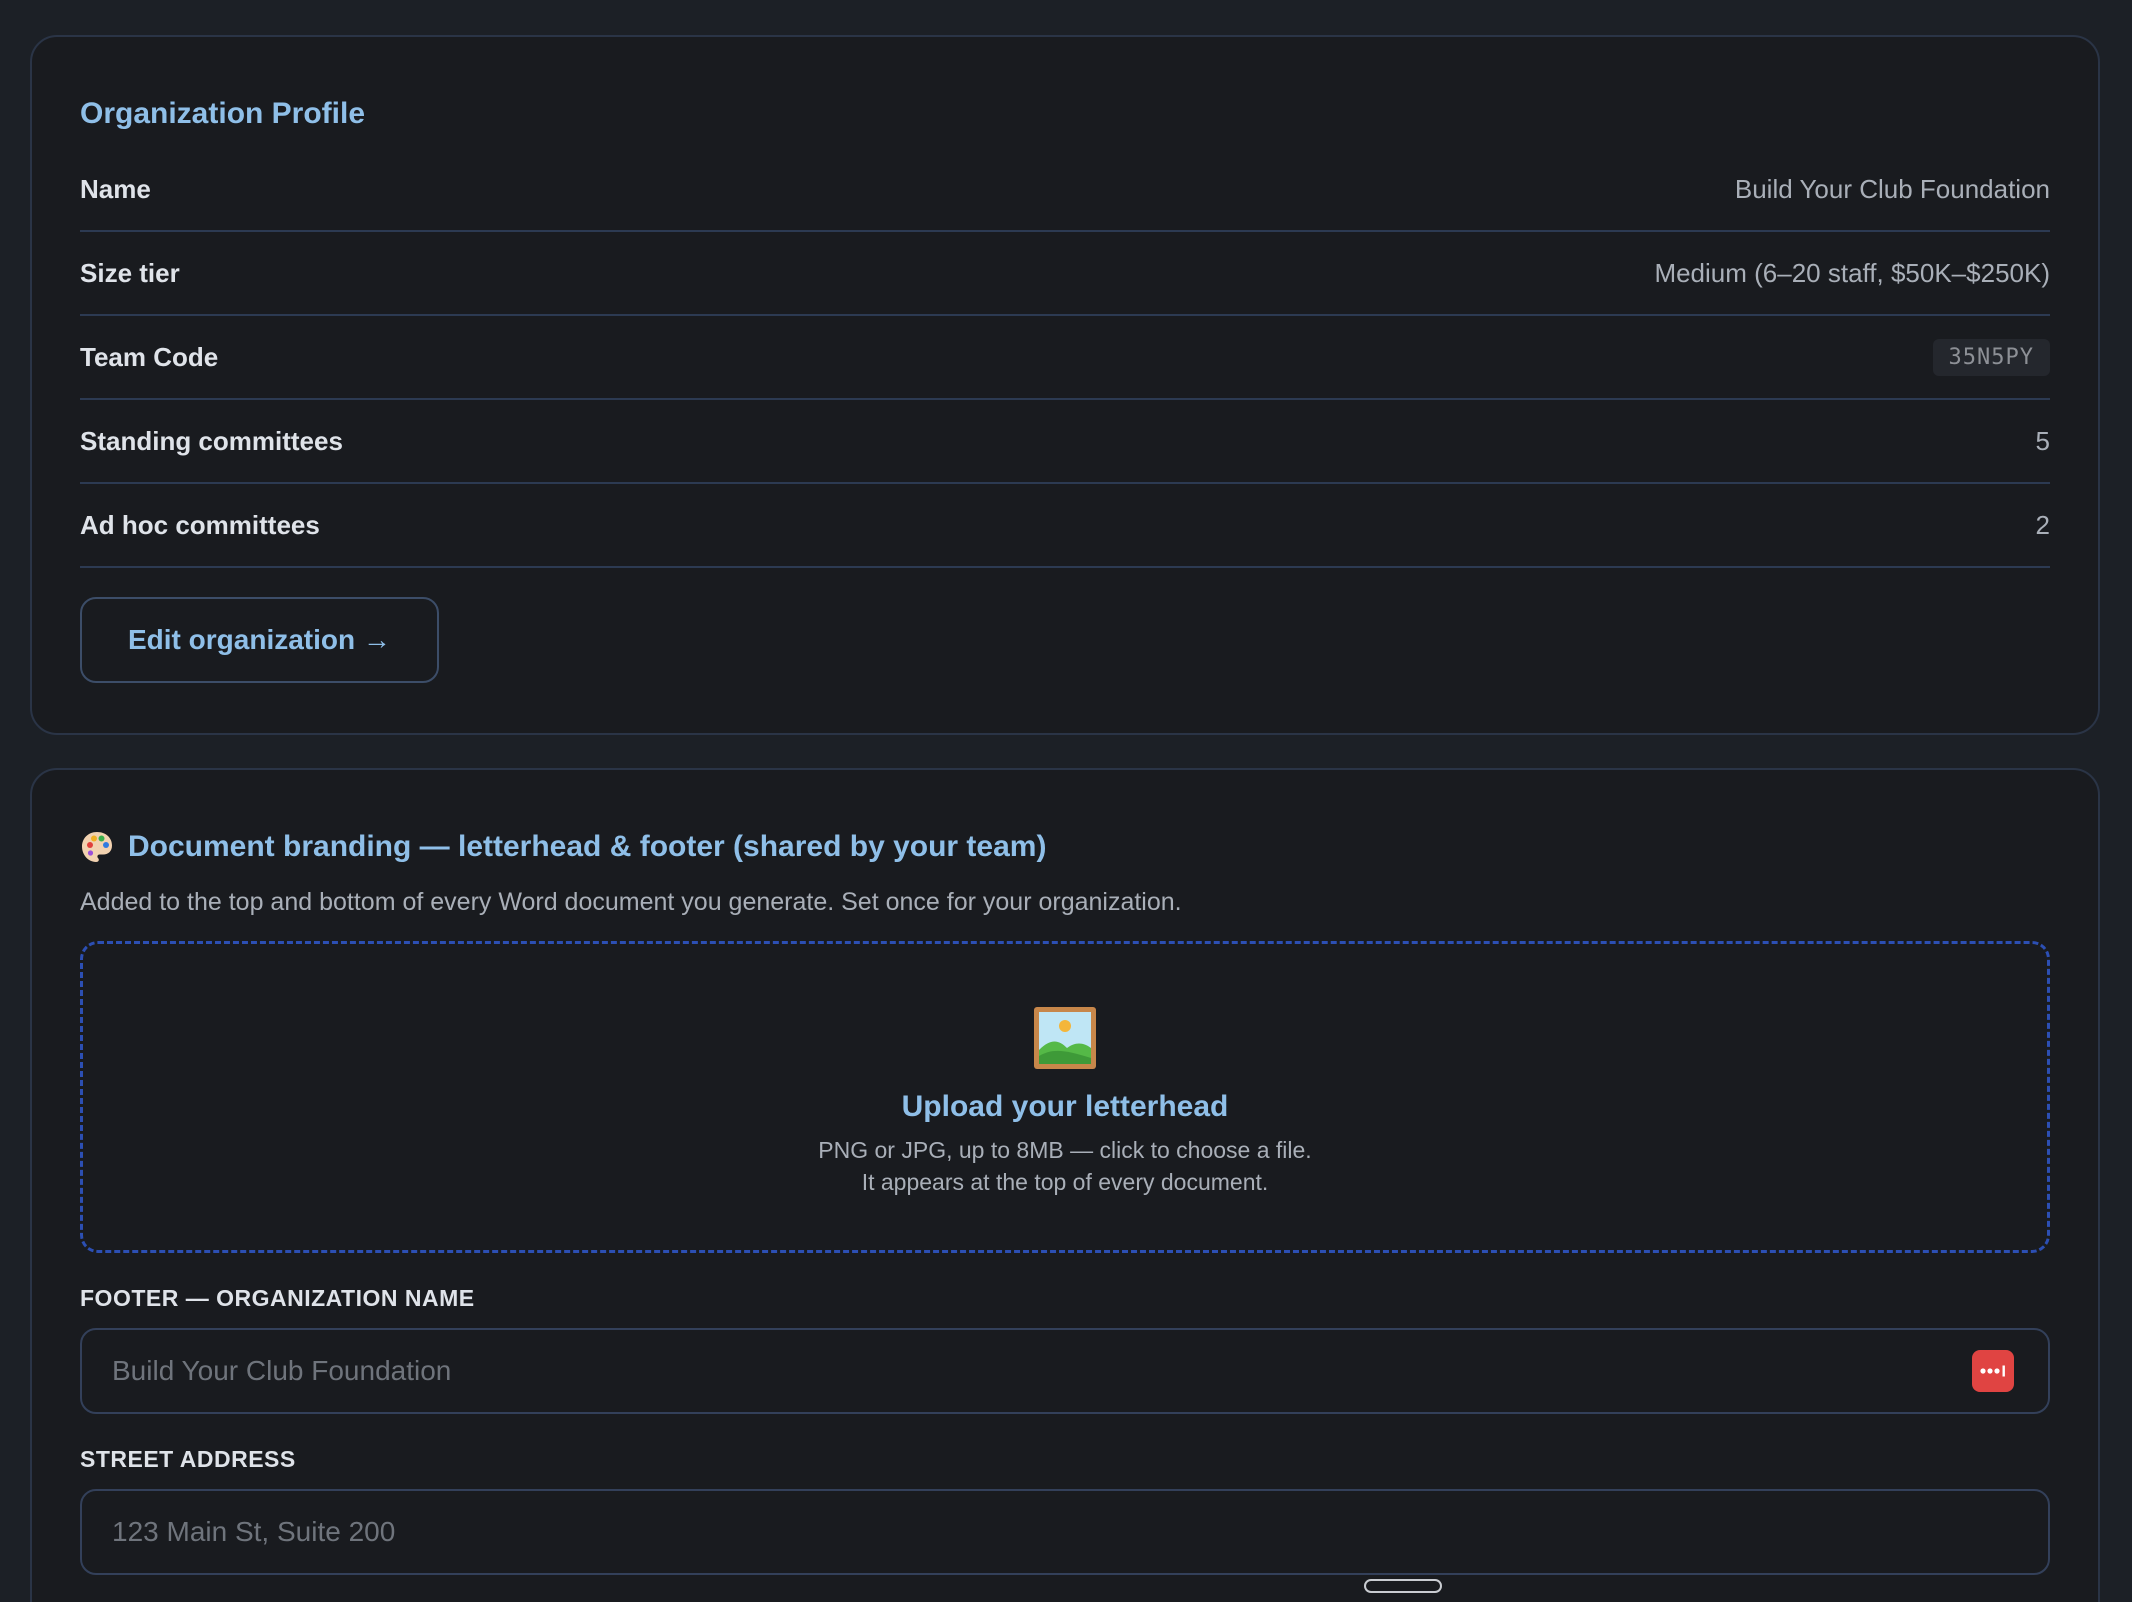 The height and width of the screenshot is (1602, 2132). What do you see at coordinates (2042, 524) in the screenshot?
I see `ad-hoc-committees-value: 2` at bounding box center [2042, 524].